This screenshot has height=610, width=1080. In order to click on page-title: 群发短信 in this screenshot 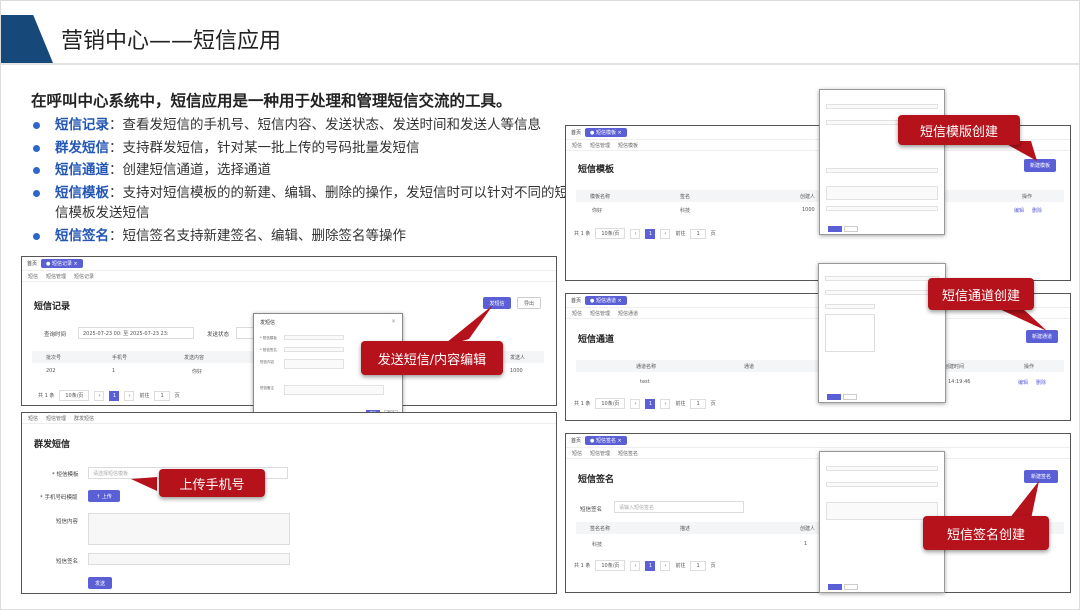, I will do `click(52, 445)`.